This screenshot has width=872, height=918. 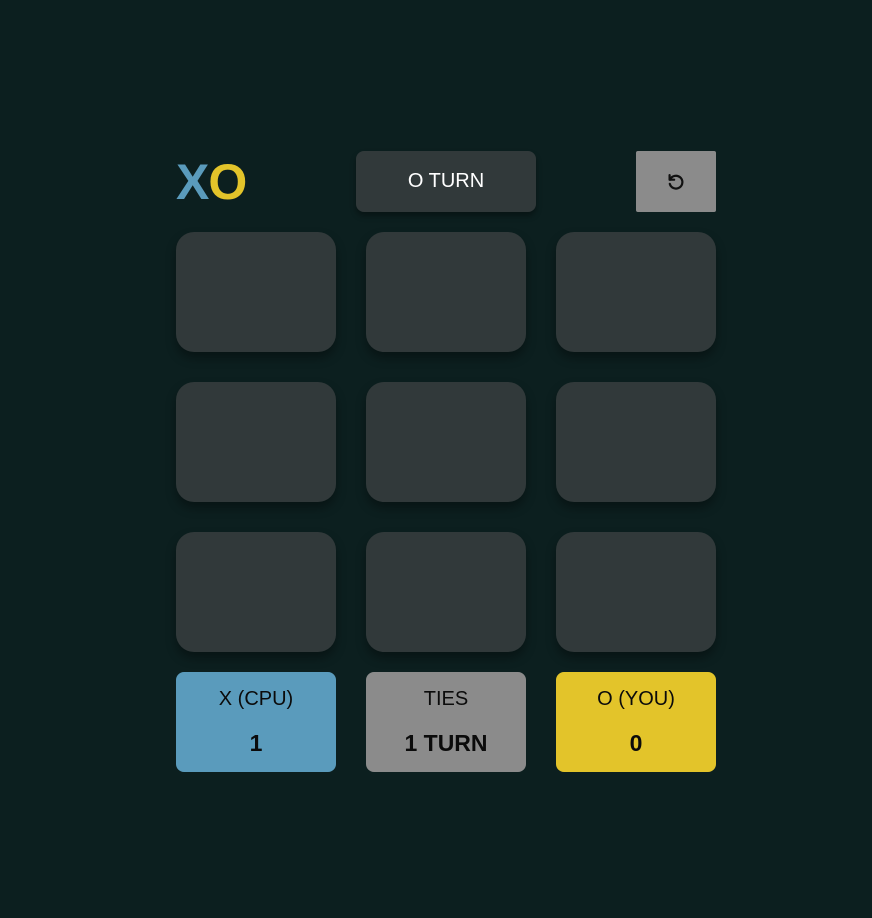 What do you see at coordinates (192, 182) in the screenshot?
I see `logo-x: X` at bounding box center [192, 182].